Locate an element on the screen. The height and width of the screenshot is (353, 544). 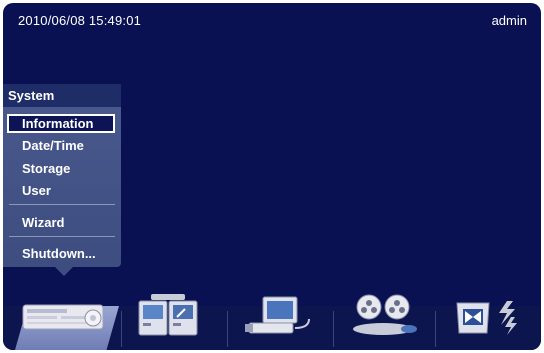
menu-item-storage: Storage is located at coordinates (61, 168).